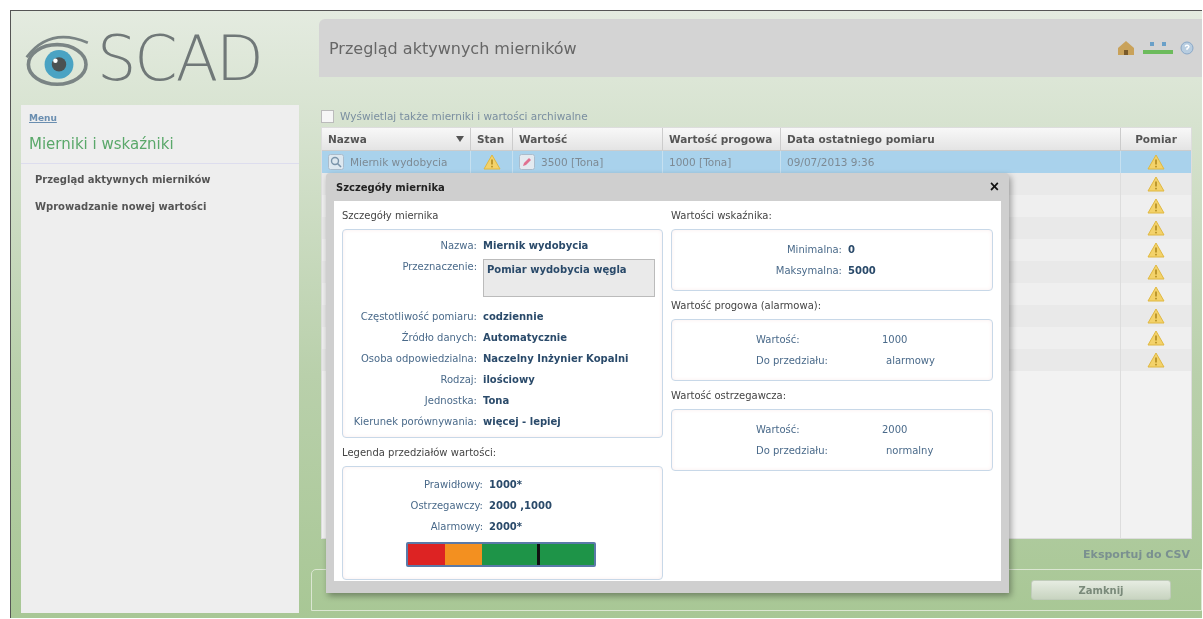 The width and height of the screenshot is (1203, 619). What do you see at coordinates (327, 116) in the screenshot?
I see `checkbox` at bounding box center [327, 116].